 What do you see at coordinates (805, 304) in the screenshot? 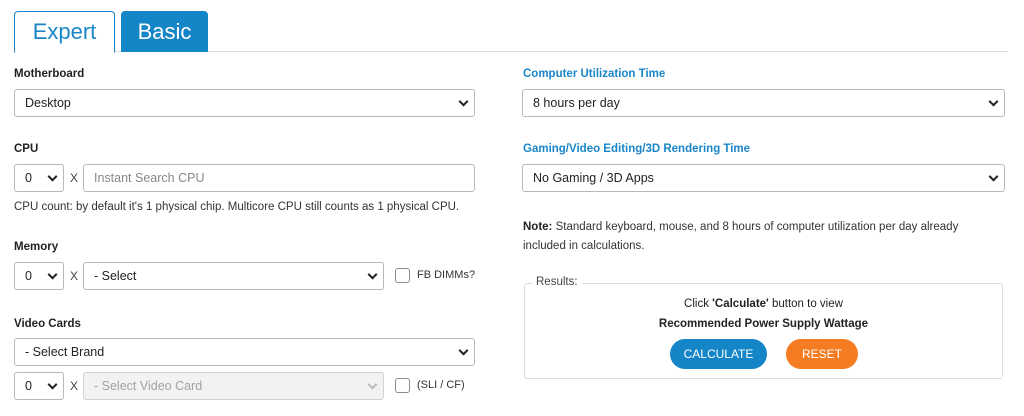
I see `results-instruction-post: button to view` at bounding box center [805, 304].